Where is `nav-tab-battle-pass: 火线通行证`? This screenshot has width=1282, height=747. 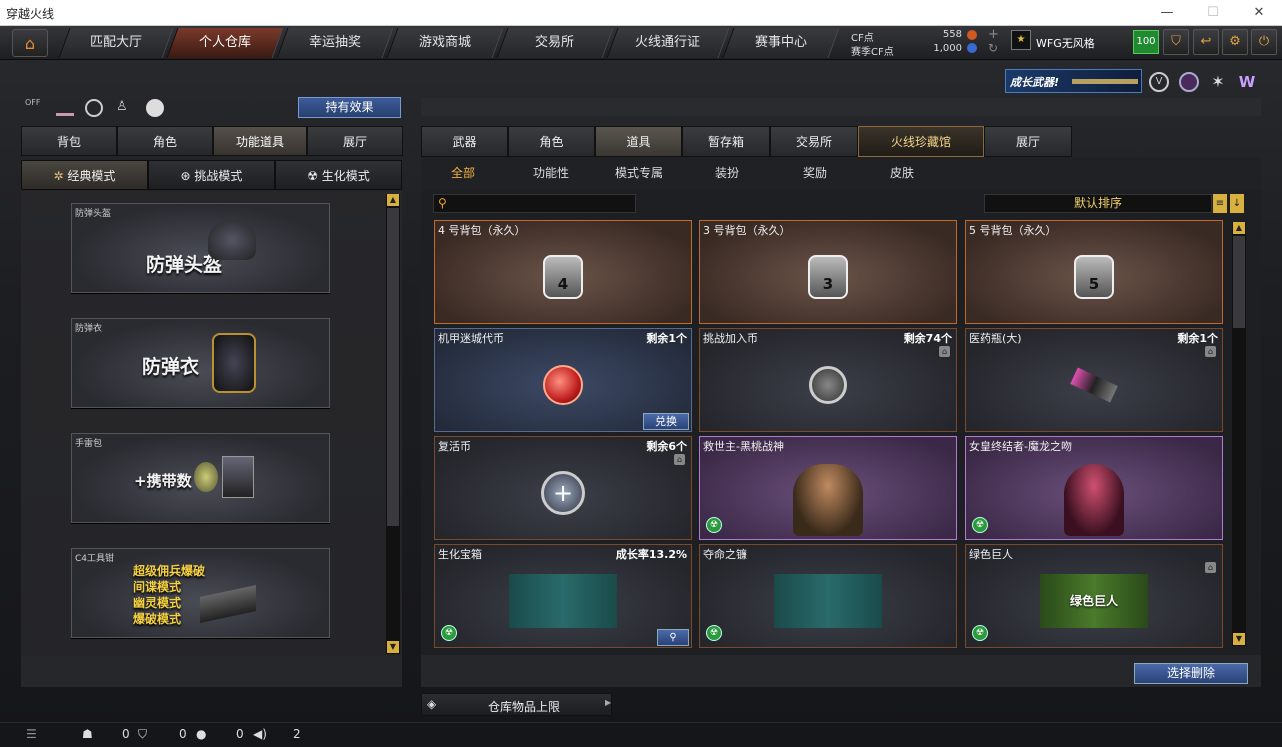
nav-tab-battle-pass: 火线通行证 is located at coordinates (668, 43).